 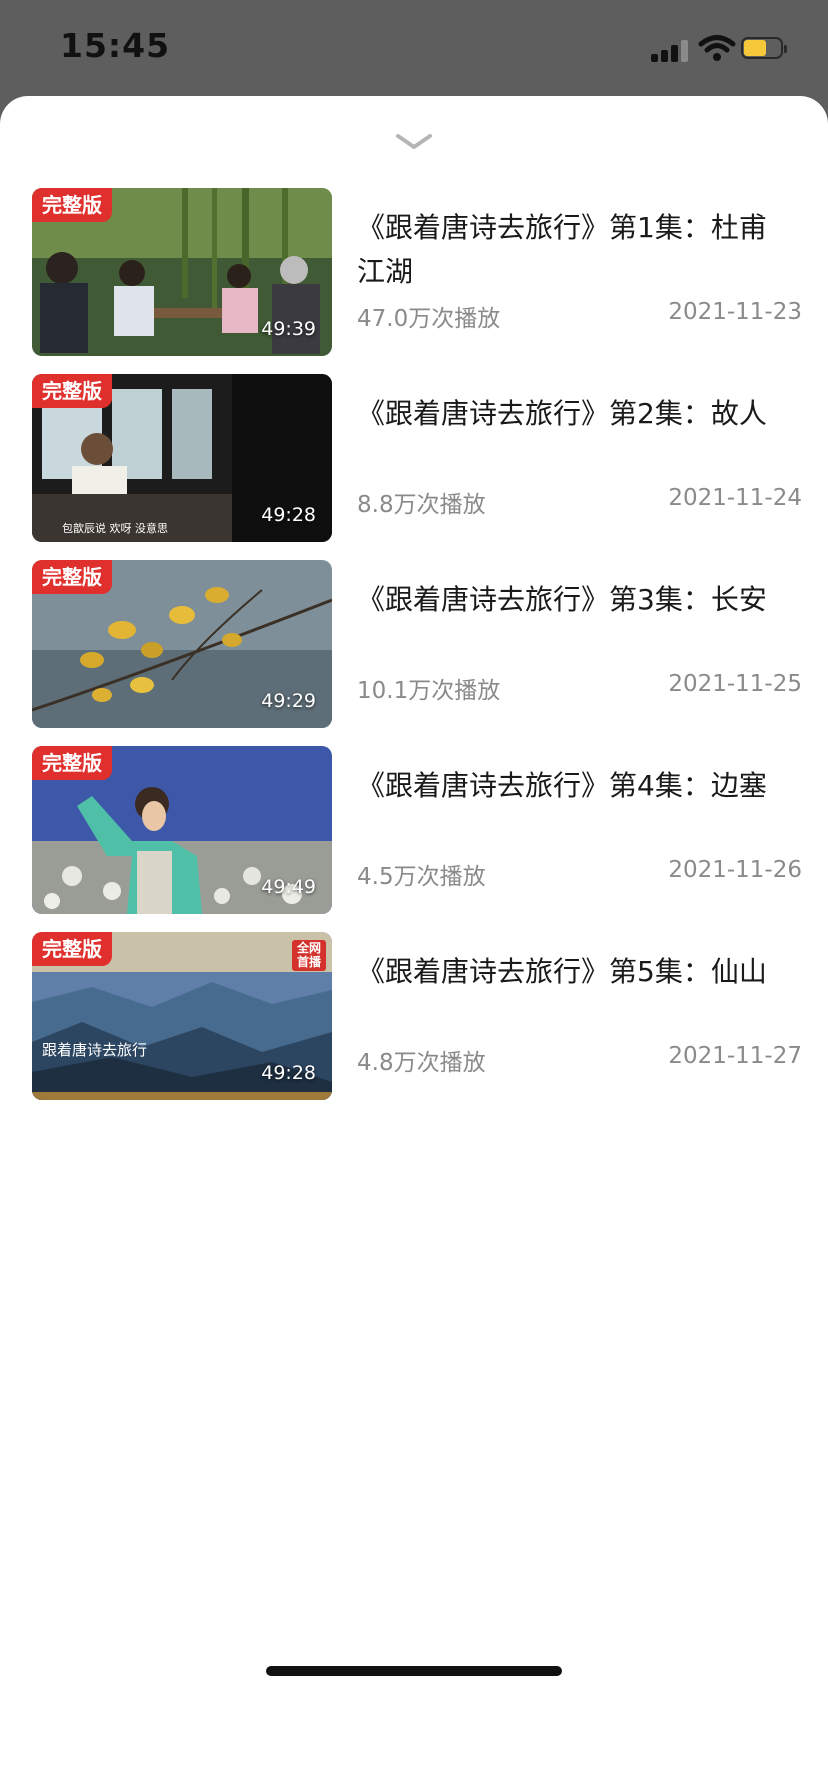 I want to click on episode-title: 《跟着唐诗去旅行》第5集：仙山, so click(x=572, y=972).